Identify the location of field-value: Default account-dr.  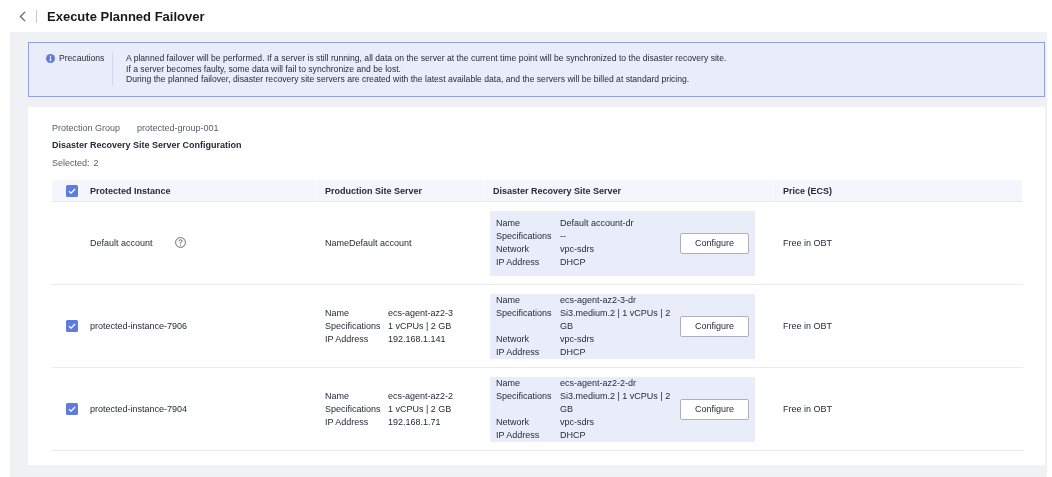
(597, 224).